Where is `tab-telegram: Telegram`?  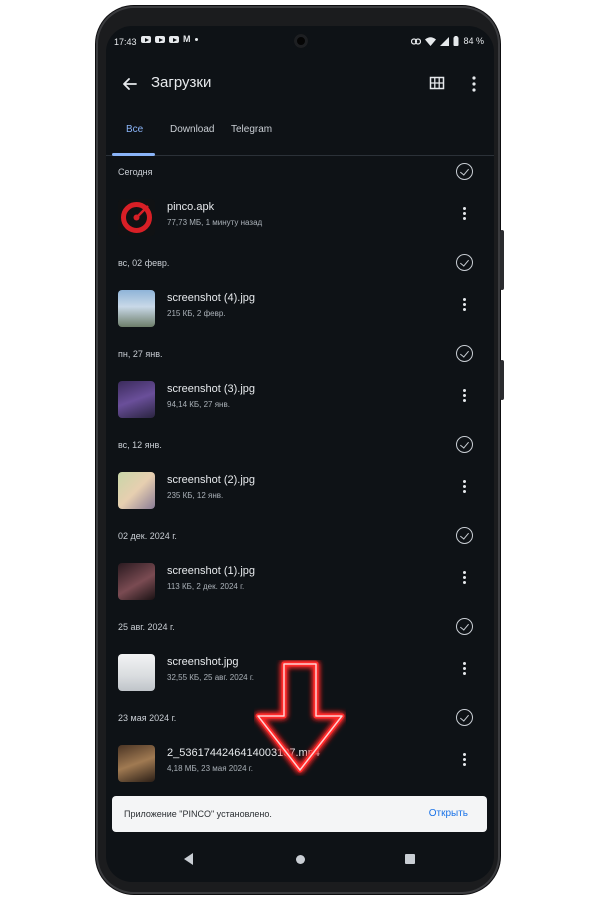
tab-telegram: Telegram is located at coordinates (251, 129).